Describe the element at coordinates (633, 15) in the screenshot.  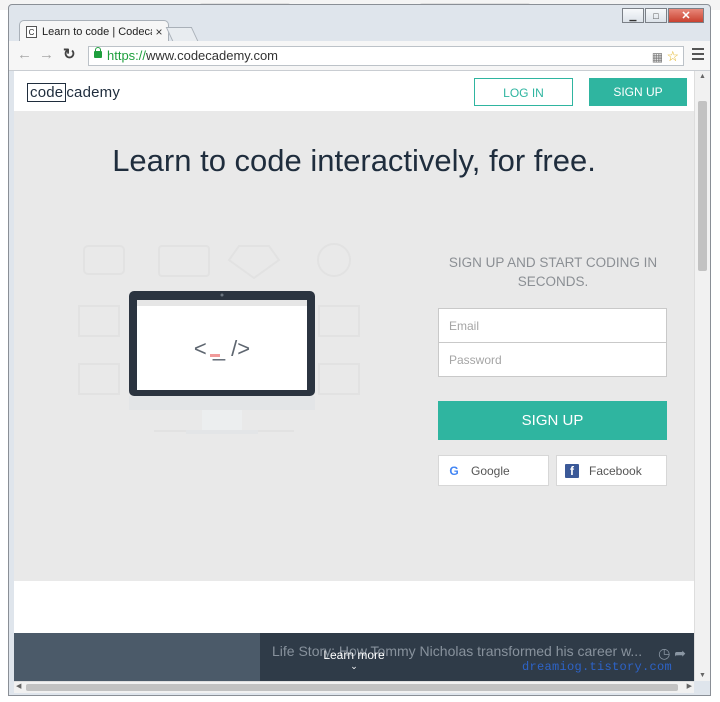
I see `minimize-button: ▁` at that location.